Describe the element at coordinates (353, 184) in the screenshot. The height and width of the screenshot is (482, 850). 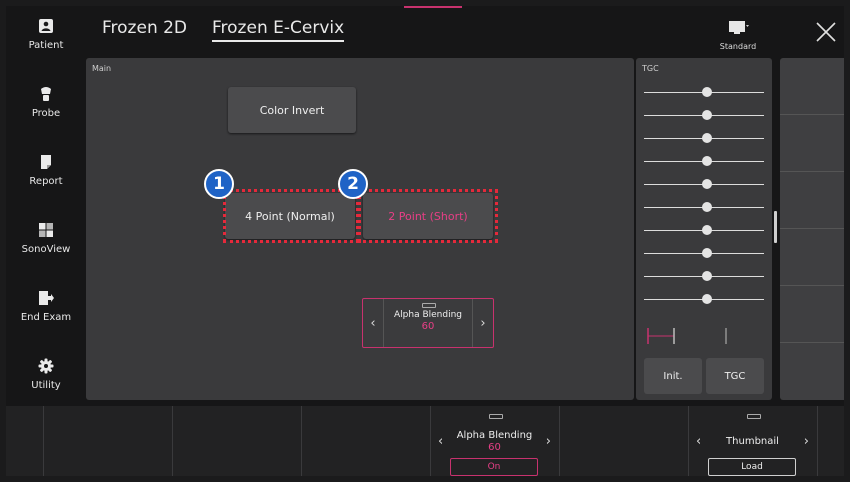
I see `step-badge-2: 2` at that location.